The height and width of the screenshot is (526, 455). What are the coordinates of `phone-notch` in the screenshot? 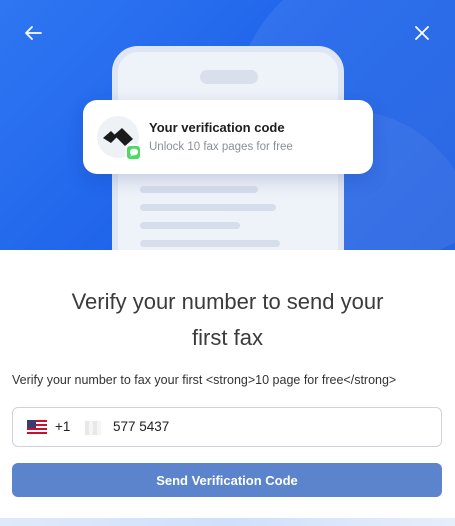 It's located at (229, 77).